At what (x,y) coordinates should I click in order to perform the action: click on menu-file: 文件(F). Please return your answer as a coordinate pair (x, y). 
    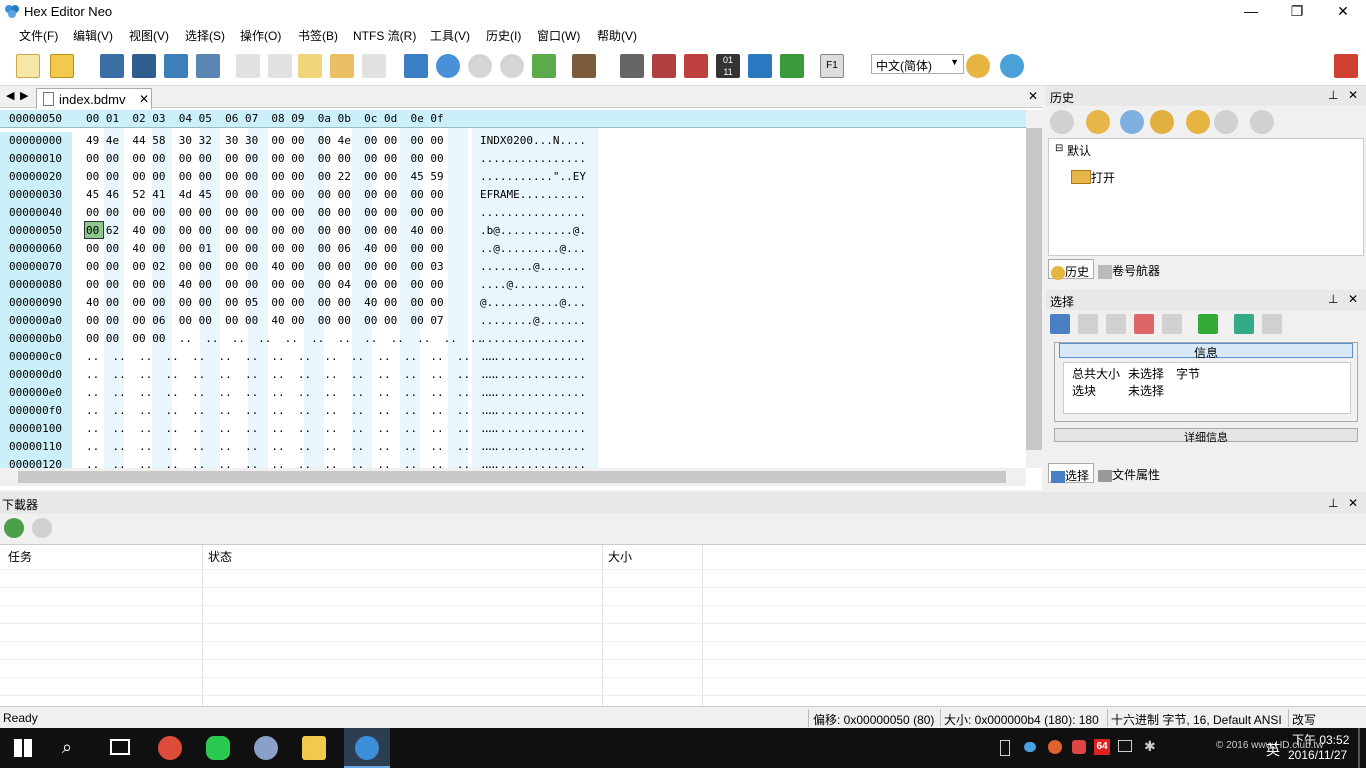
    Looking at the image, I should click on (38, 35).